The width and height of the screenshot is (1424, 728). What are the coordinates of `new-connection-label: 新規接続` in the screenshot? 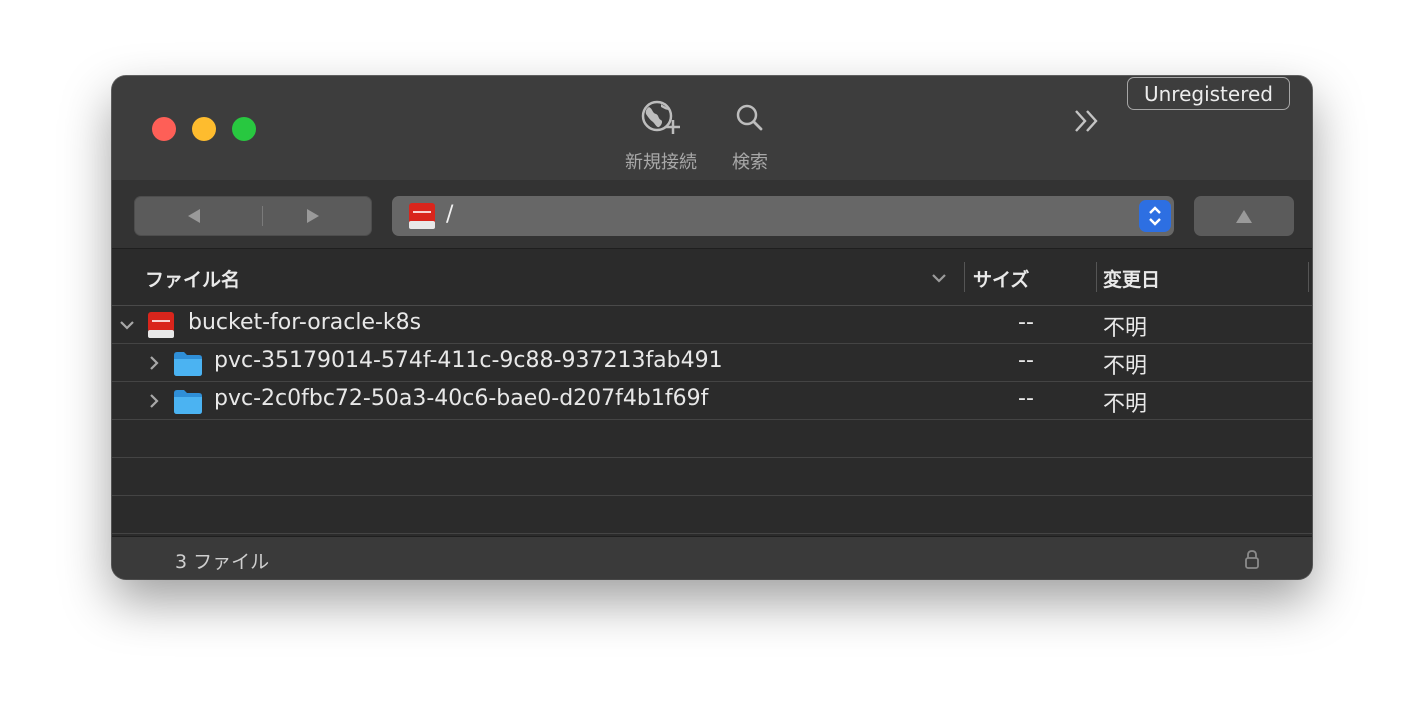 It's located at (661, 162).